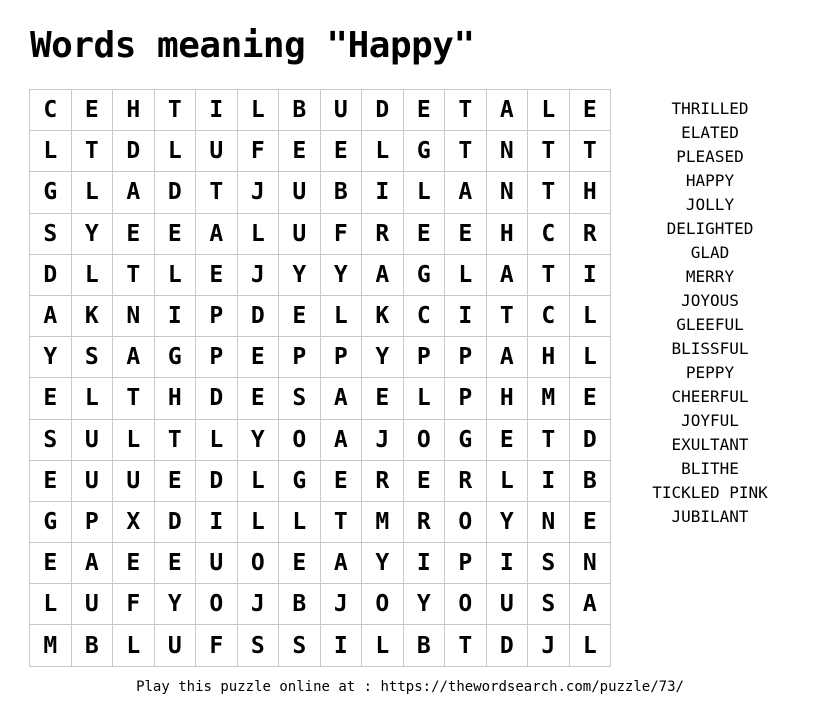  What do you see at coordinates (382, 316) in the screenshot?
I see `grid-cell: K` at bounding box center [382, 316].